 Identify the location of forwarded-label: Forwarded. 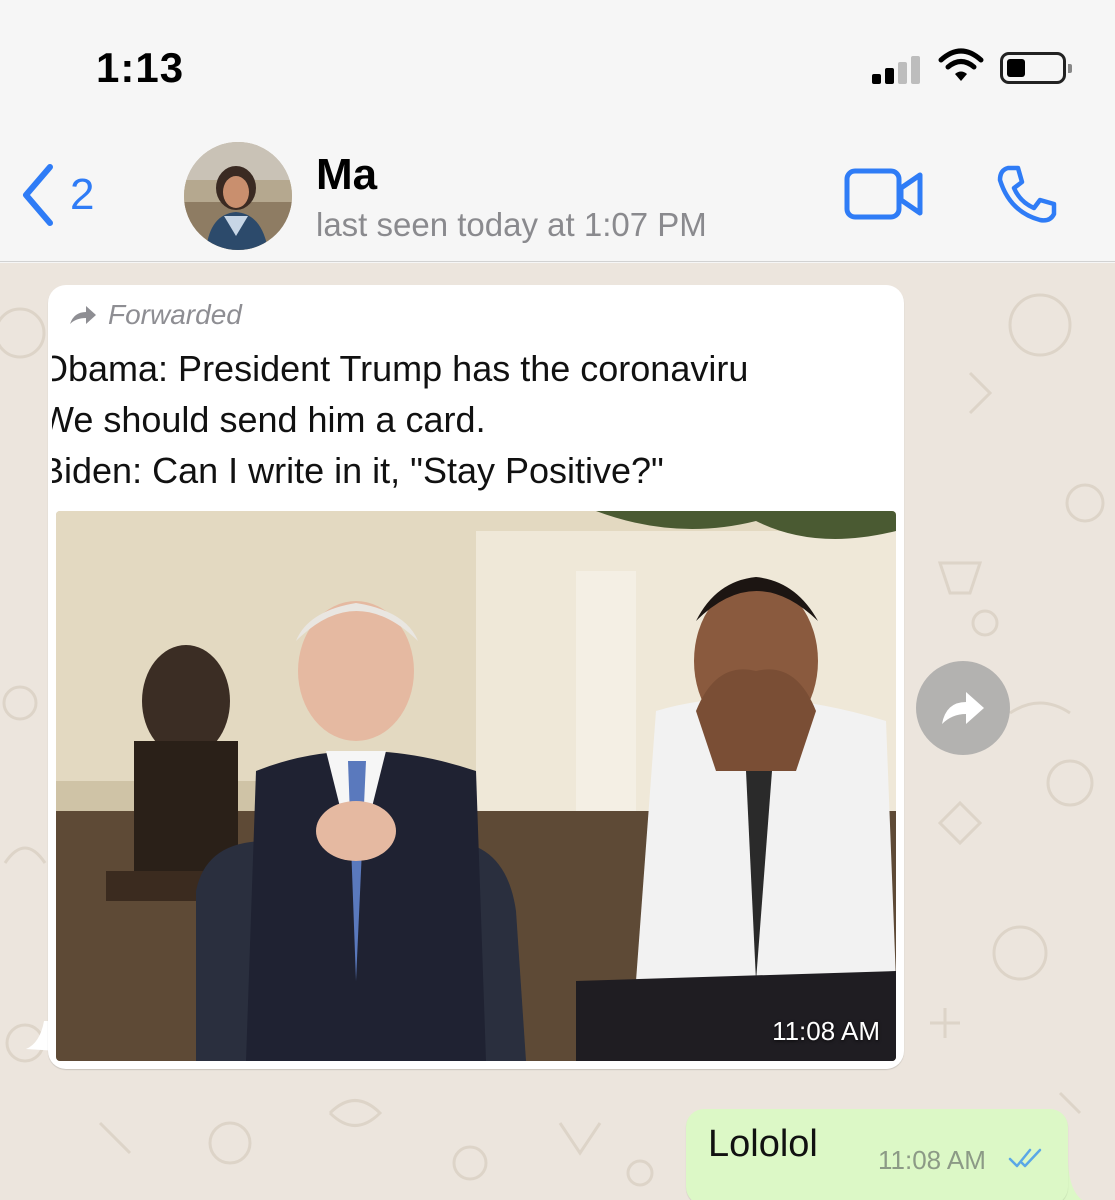
(175, 314).